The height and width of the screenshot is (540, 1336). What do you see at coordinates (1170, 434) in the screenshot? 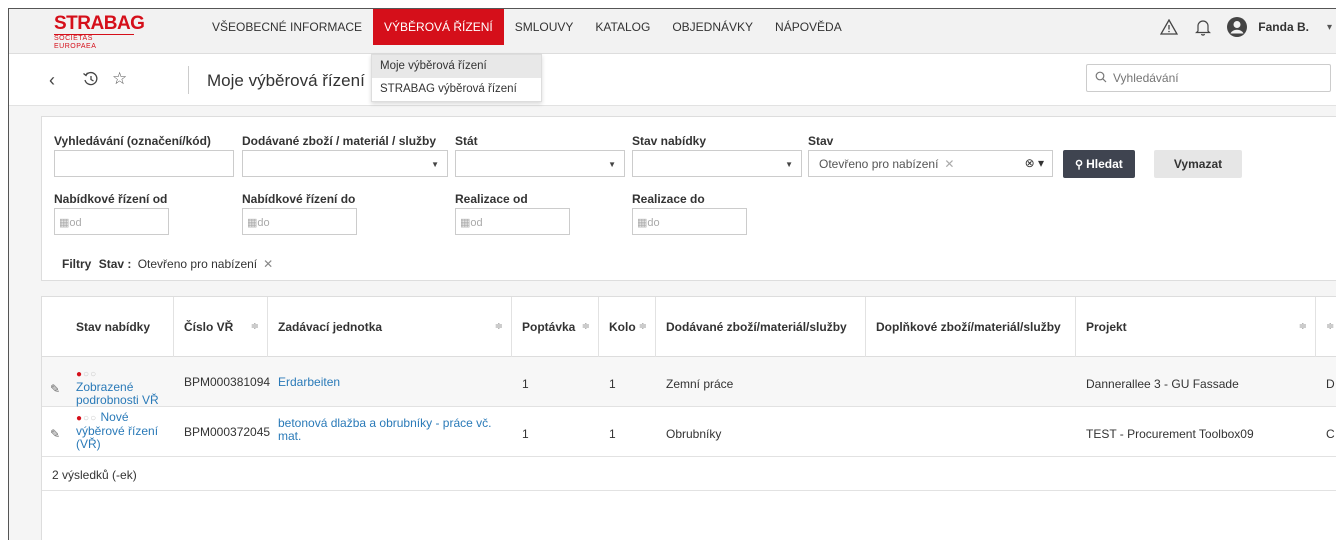
I see `project-cell: TEST - Procurement Toolbox09` at bounding box center [1170, 434].